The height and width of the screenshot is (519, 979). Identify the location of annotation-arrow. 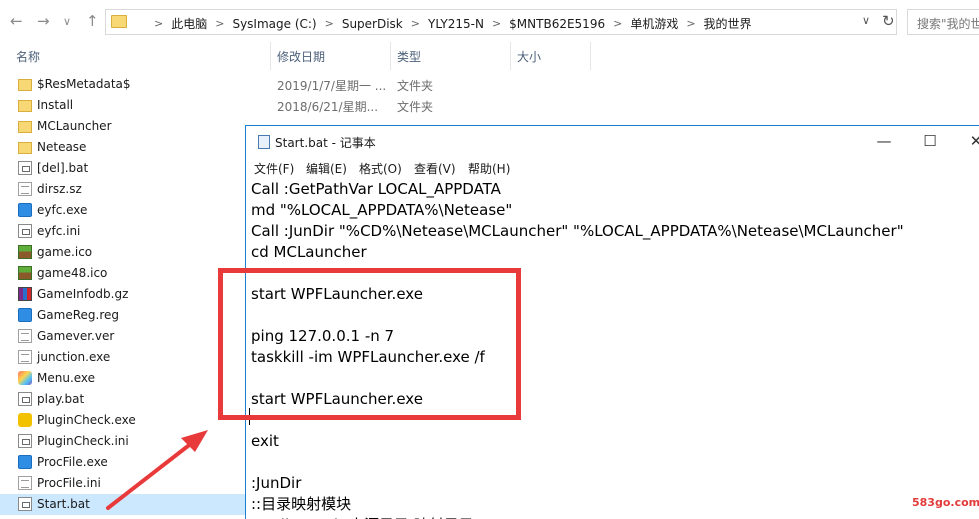
(157, 470).